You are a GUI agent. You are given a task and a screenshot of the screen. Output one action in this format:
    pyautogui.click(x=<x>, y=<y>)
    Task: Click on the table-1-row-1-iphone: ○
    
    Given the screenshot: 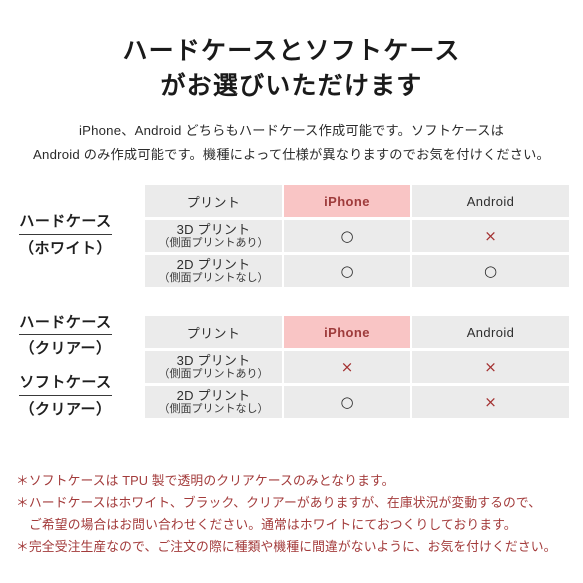 What is the action you would take?
    pyautogui.click(x=347, y=236)
    